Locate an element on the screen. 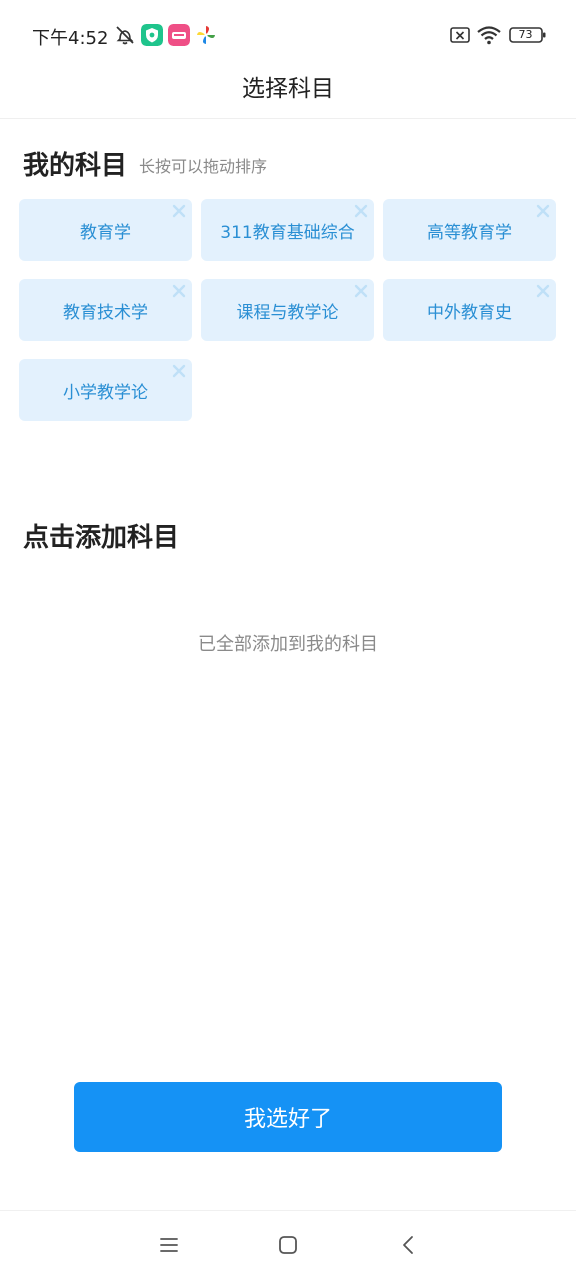  sort-hint: 长按可以拖动排序 is located at coordinates (203, 166).